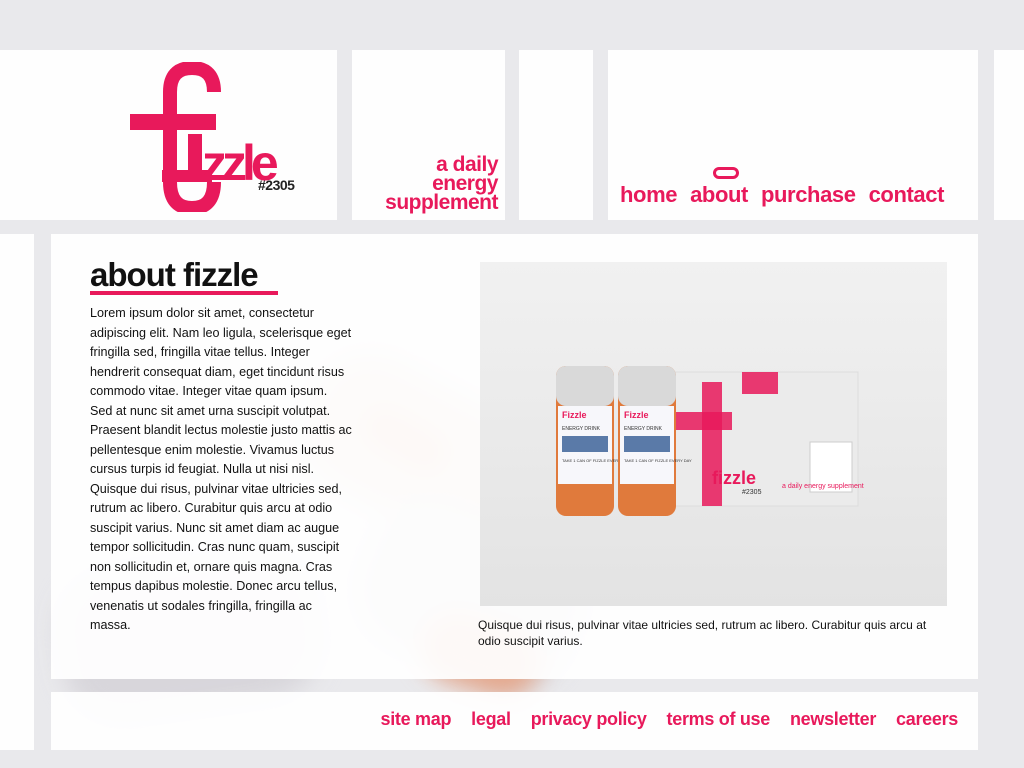 This screenshot has height=768, width=1024. I want to click on bottle-dose: TAKE 1 CAN OF FIZZLE EVERY DAY, so click(658, 460).